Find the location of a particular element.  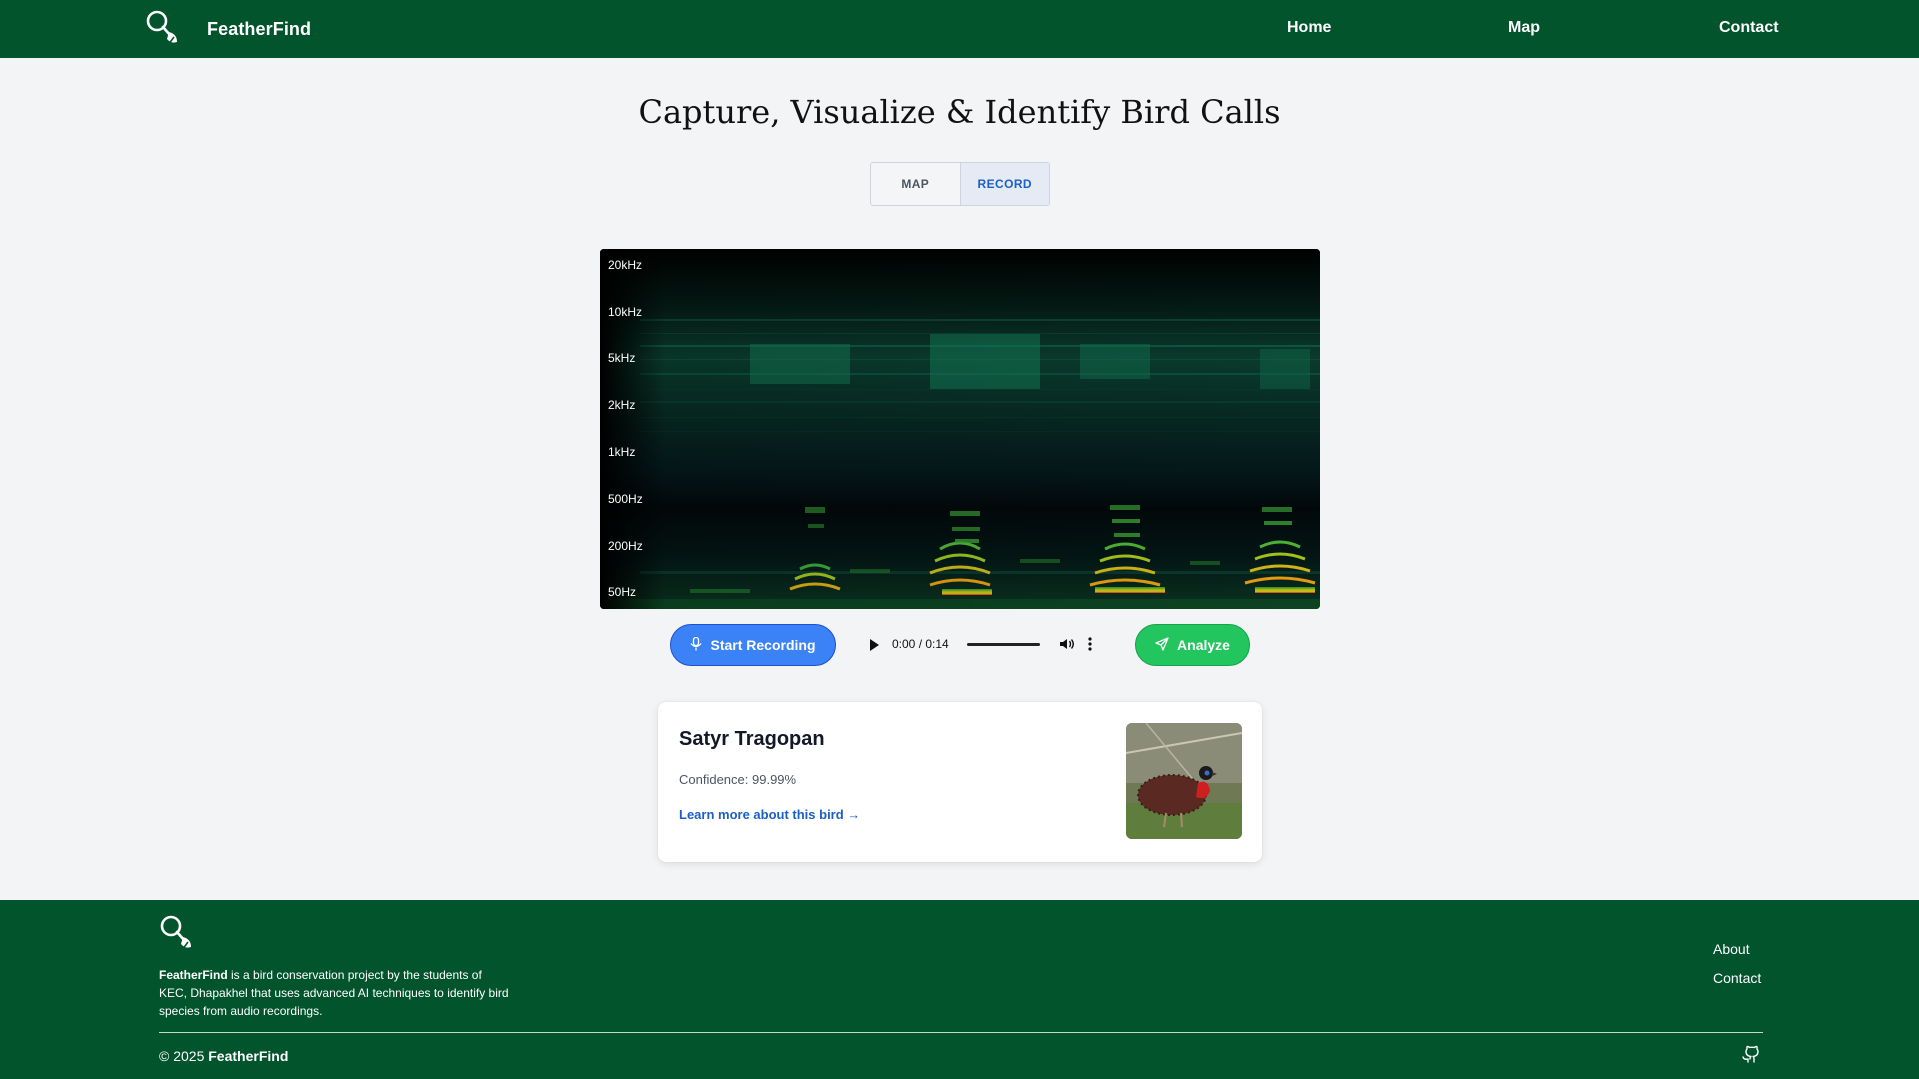

play-icon is located at coordinates (874, 645).